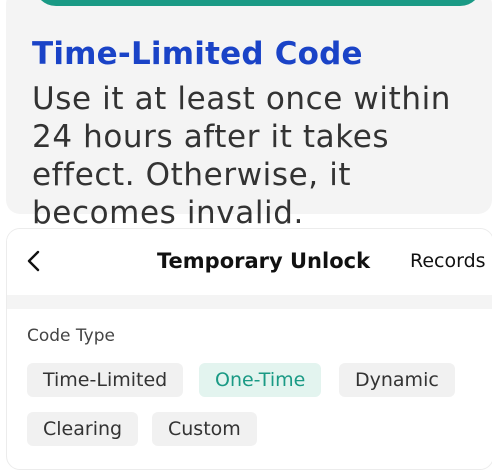 This screenshot has width=492, height=470. I want to click on page-title: Temporary Unlock, so click(264, 261).